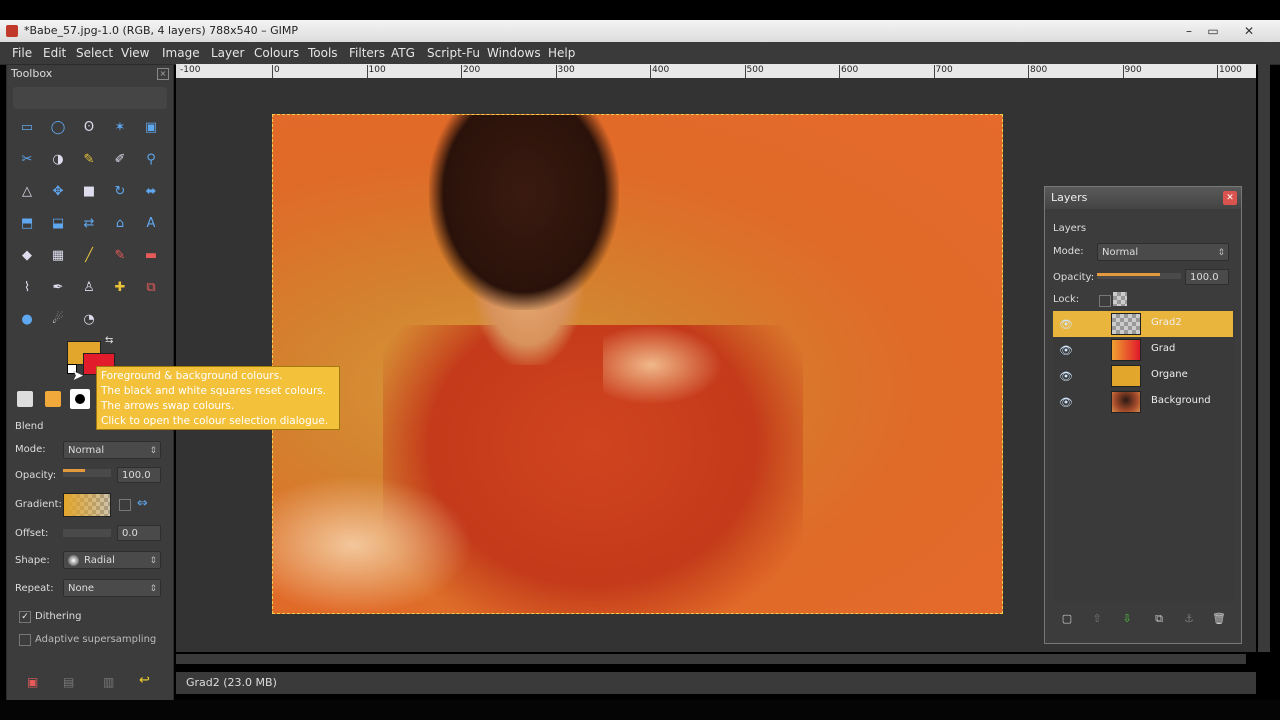 This screenshot has height=720, width=1280. I want to click on horizontal-scrollbar, so click(711, 659).